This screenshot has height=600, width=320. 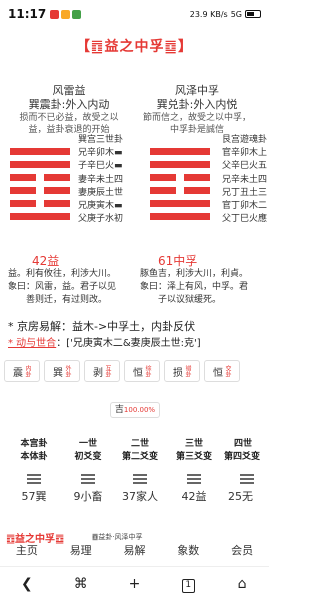 I want to click on shi-bian-column: 本宫卦 本体卦 57巽, so click(x=34, y=470).